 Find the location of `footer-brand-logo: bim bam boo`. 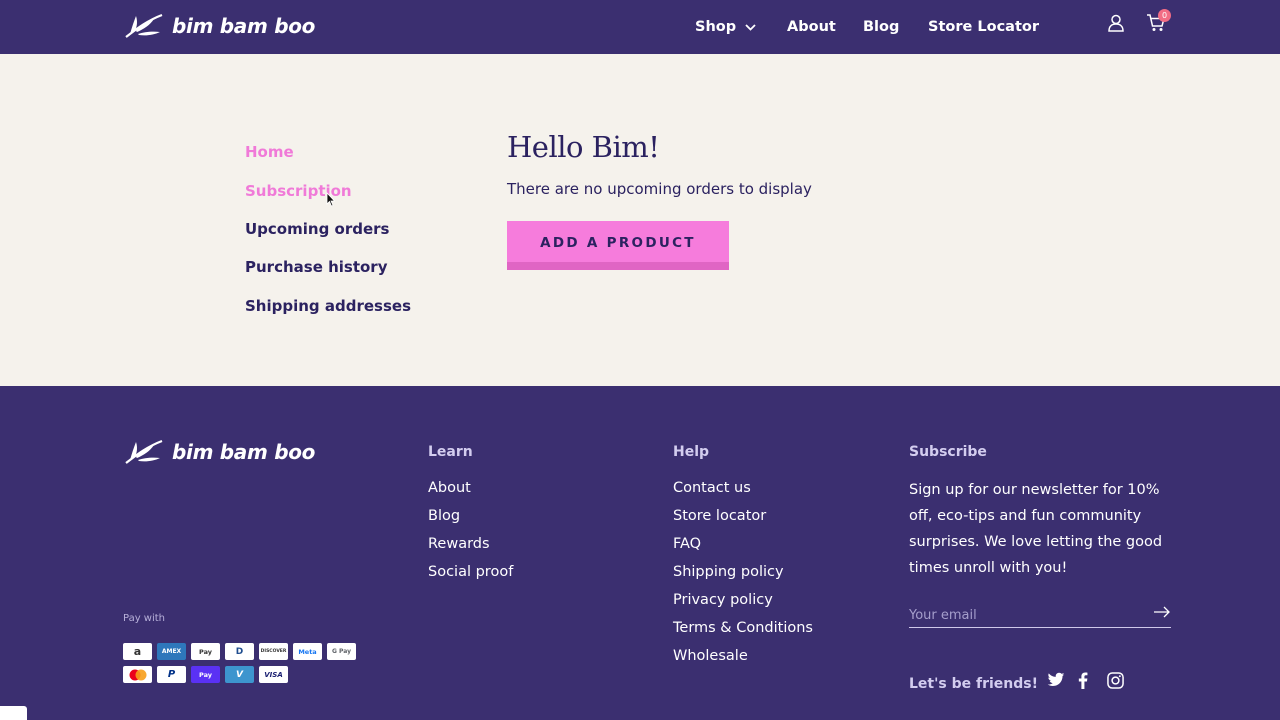

footer-brand-logo: bim bam boo is located at coordinates (219, 452).